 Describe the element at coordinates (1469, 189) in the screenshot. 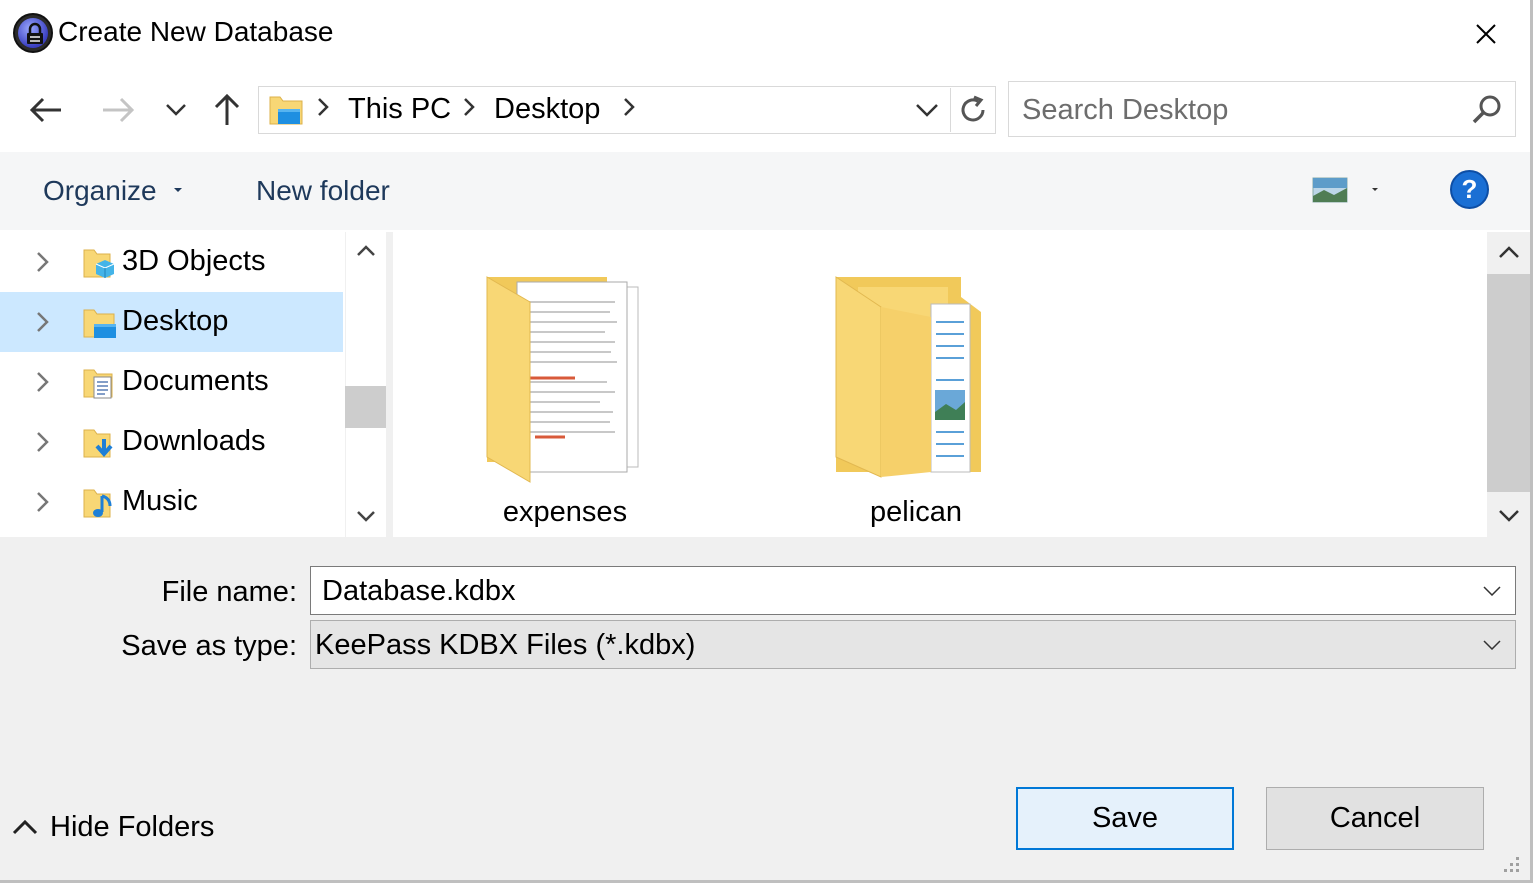

I see `help-button: ?` at that location.